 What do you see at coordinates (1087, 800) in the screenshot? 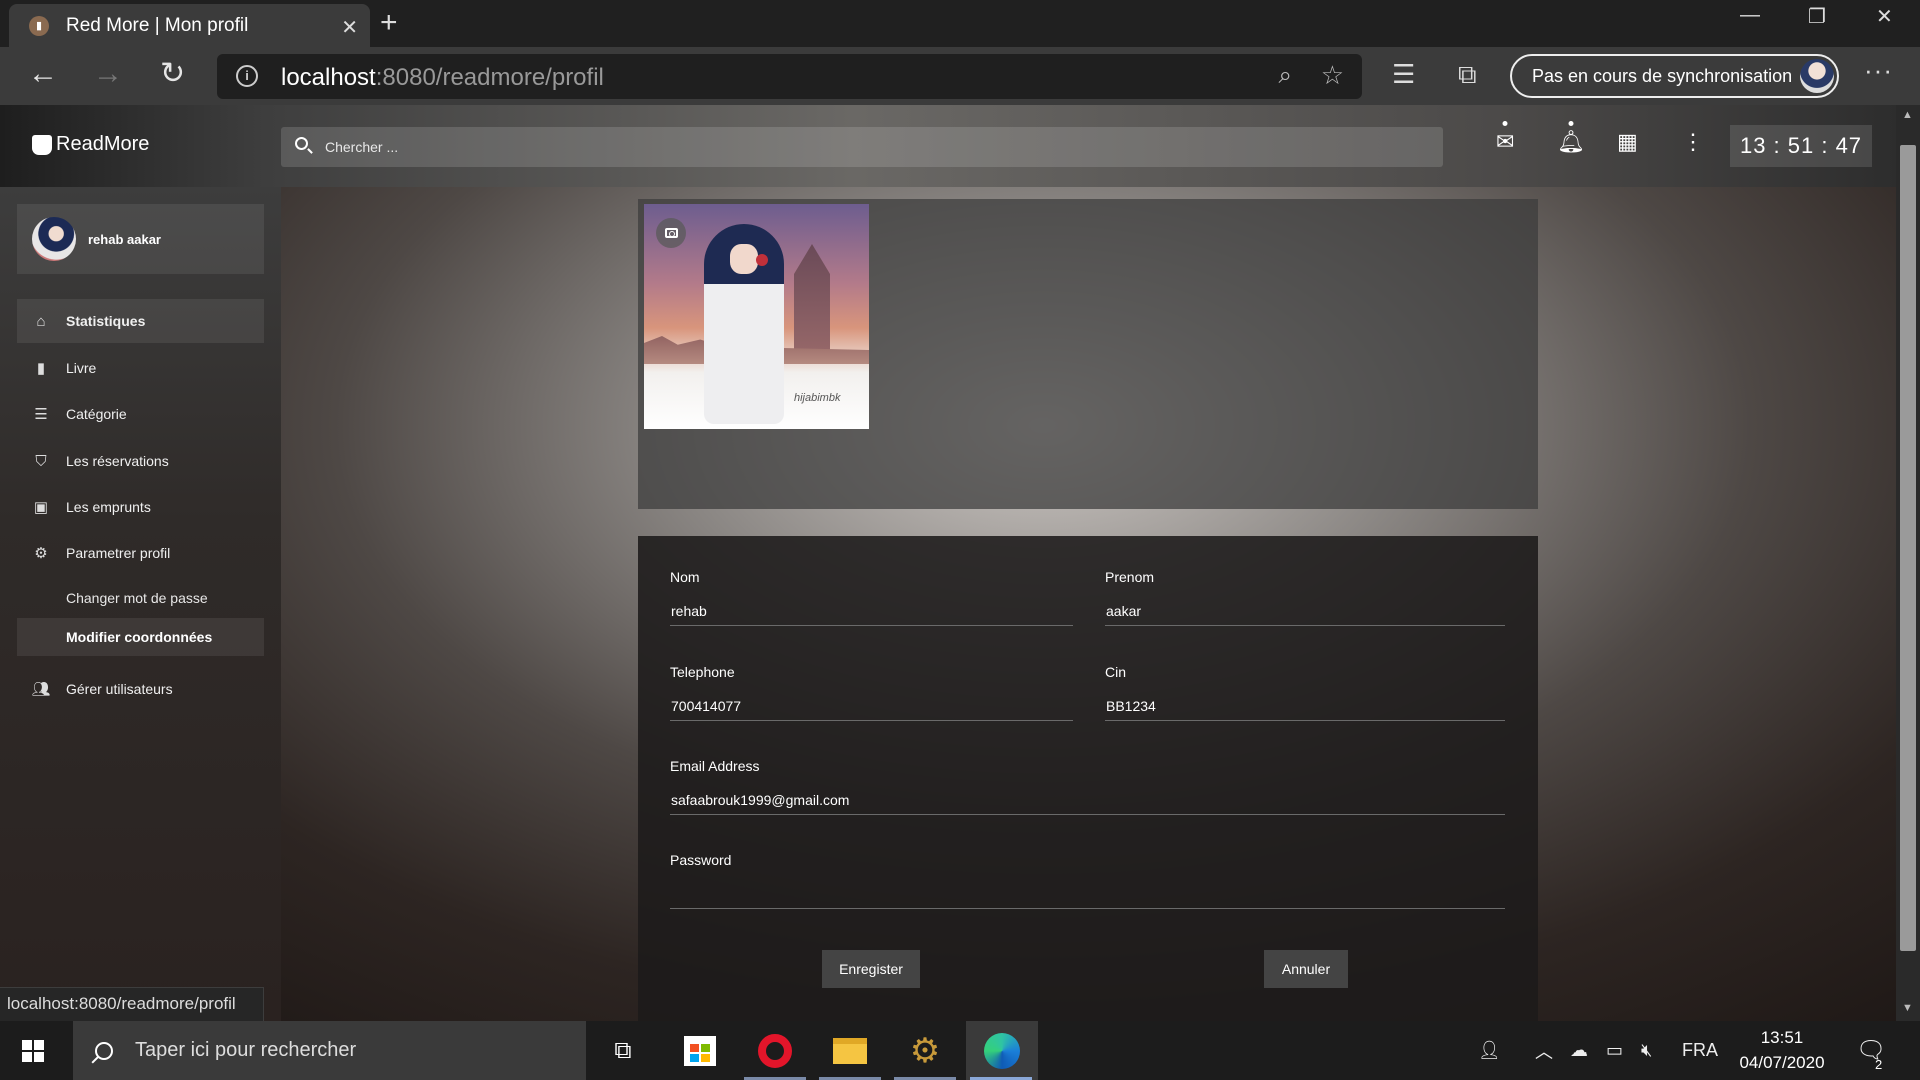
I see `email-field` at bounding box center [1087, 800].